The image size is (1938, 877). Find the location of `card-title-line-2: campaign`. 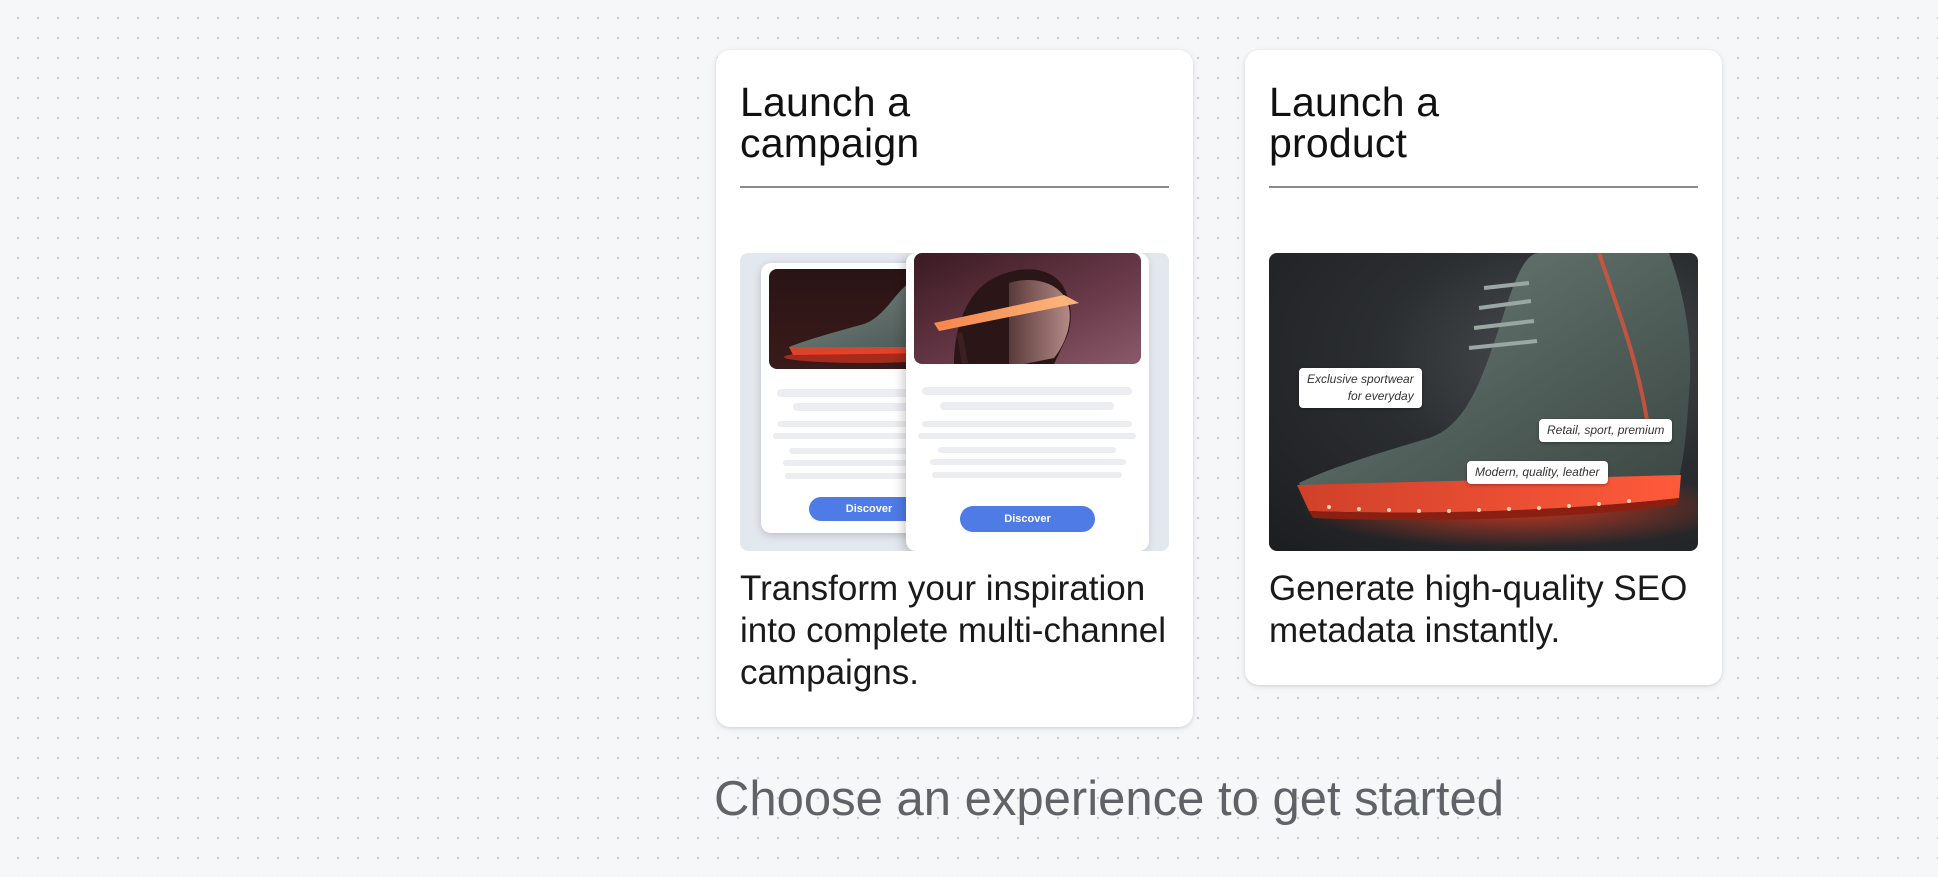

card-title-line-2: campaign is located at coordinates (830, 143).